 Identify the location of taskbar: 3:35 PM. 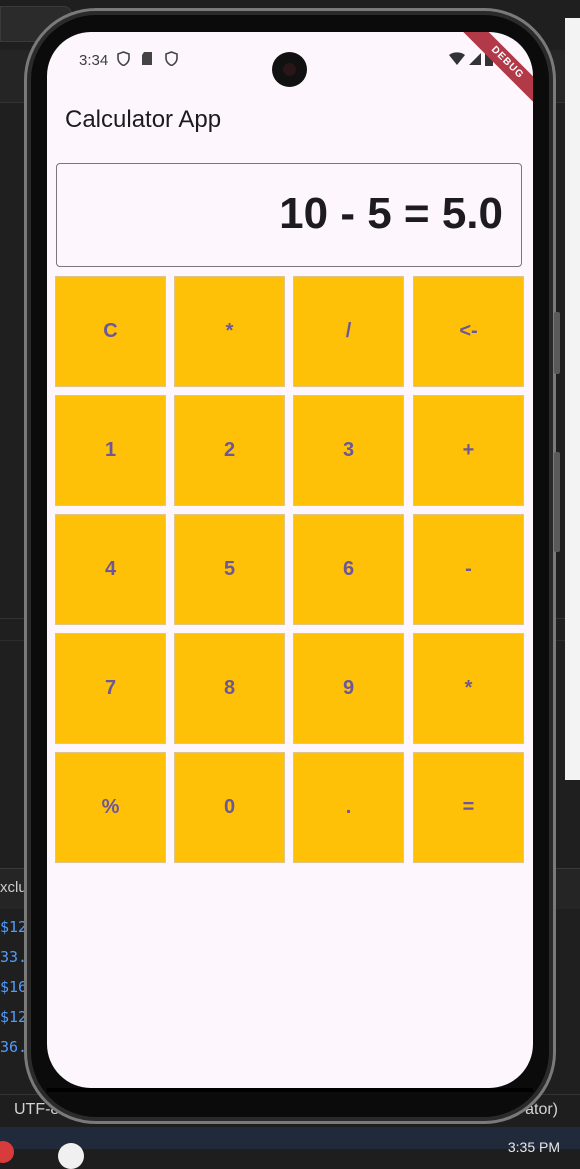
(290, 1148).